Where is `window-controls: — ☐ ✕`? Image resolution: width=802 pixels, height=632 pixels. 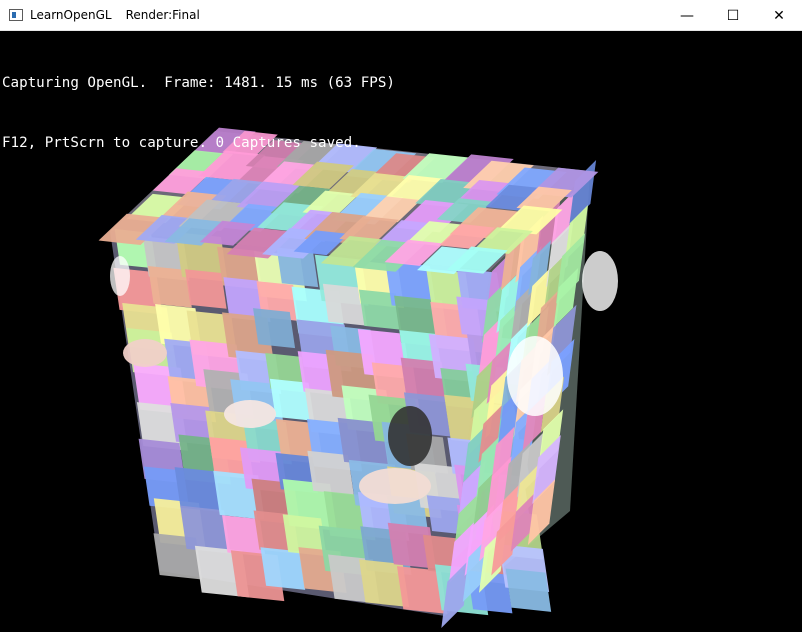
window-controls: — ☐ ✕ is located at coordinates (733, 15).